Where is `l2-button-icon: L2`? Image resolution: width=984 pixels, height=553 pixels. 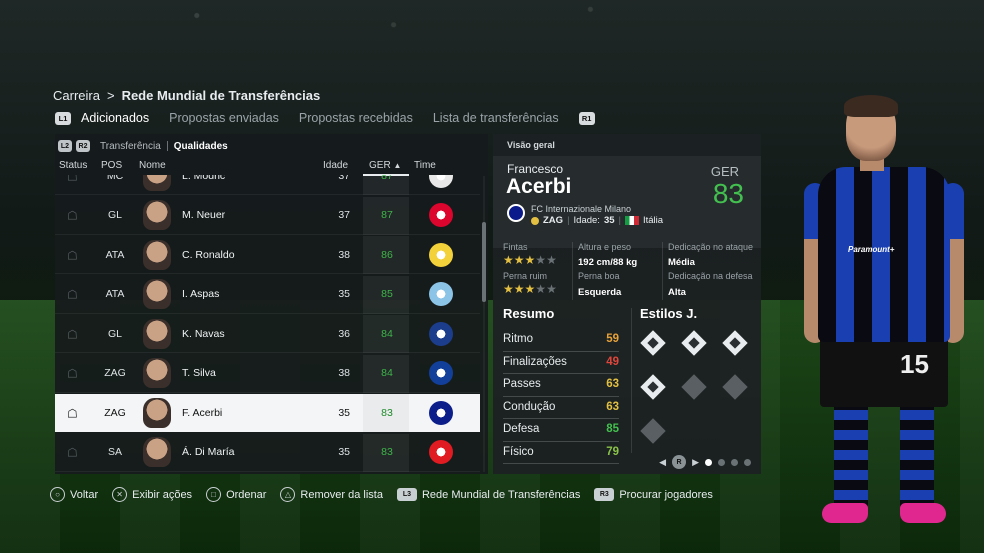 l2-button-icon: L2 is located at coordinates (65, 146).